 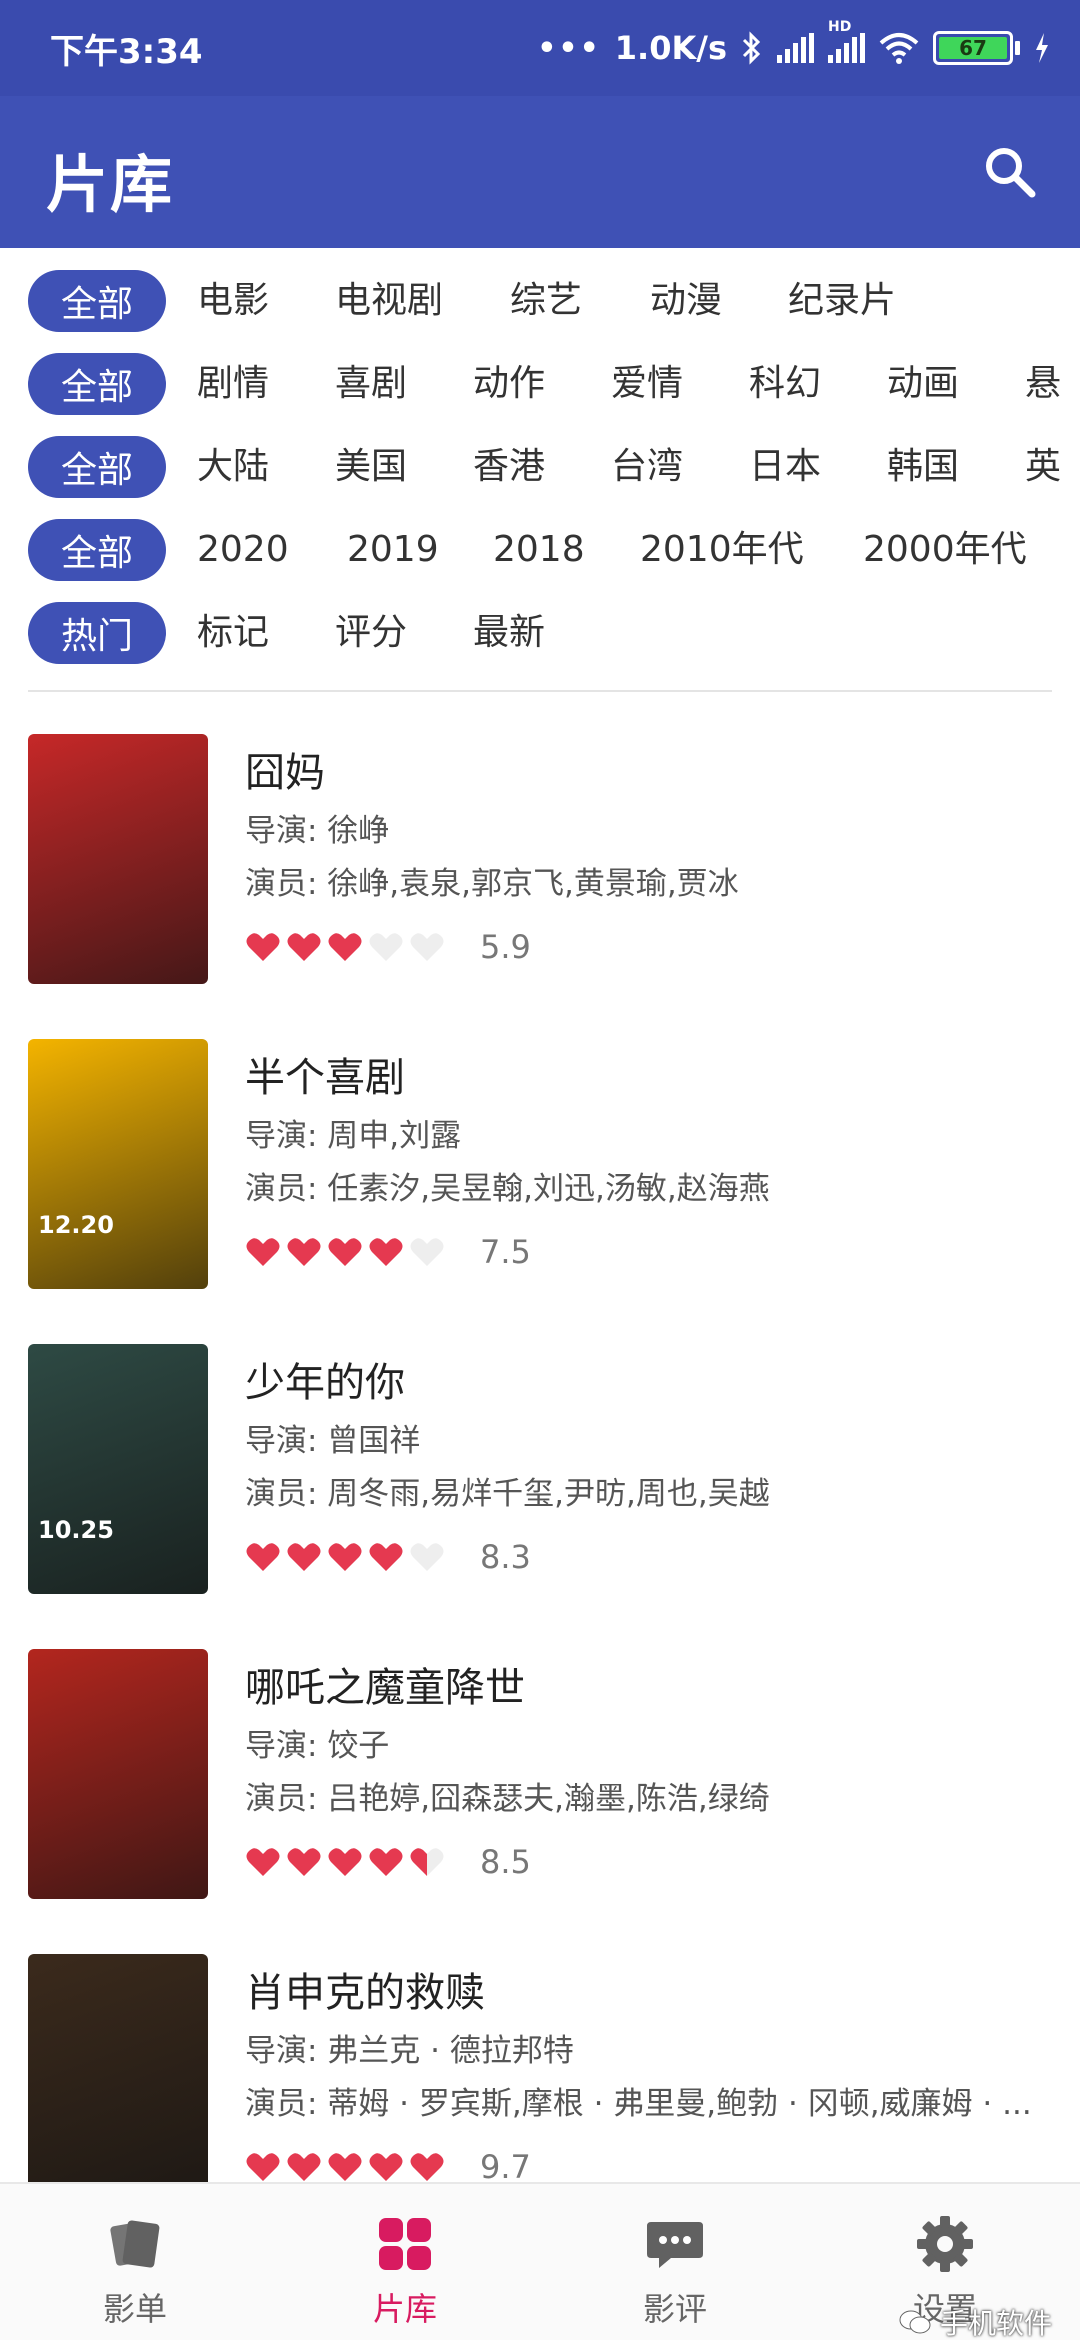 What do you see at coordinates (509, 633) in the screenshot?
I see `filter-option: 最新` at bounding box center [509, 633].